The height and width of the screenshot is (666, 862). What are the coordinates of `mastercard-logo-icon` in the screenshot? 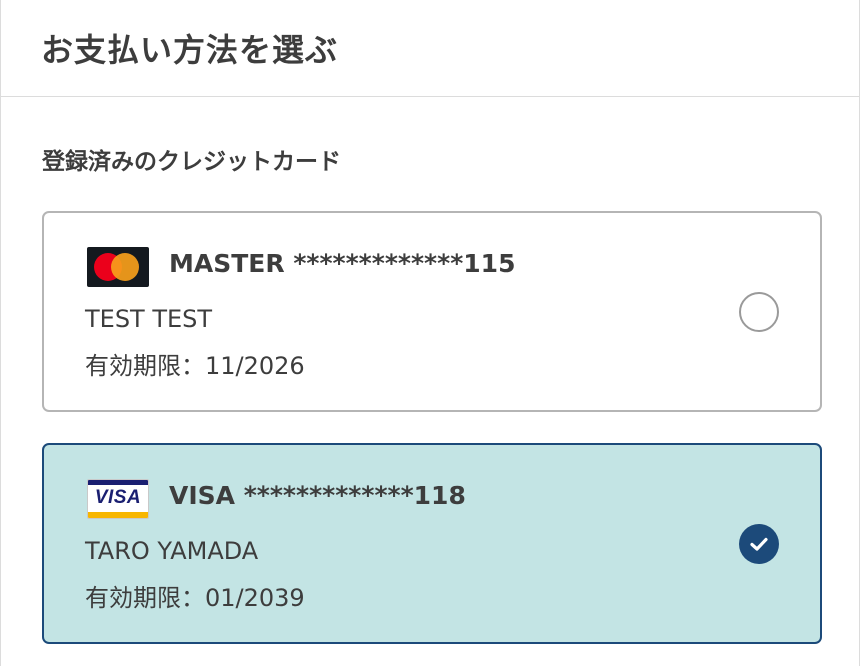 It's located at (118, 267).